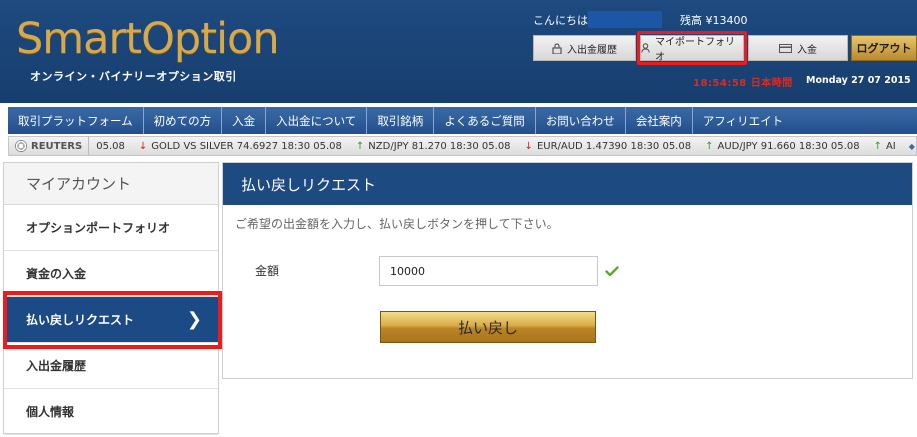 The height and width of the screenshot is (437, 917). I want to click on sidebar-item-withdrawal-request: 払い戻しリクエスト ❯, so click(111, 320).